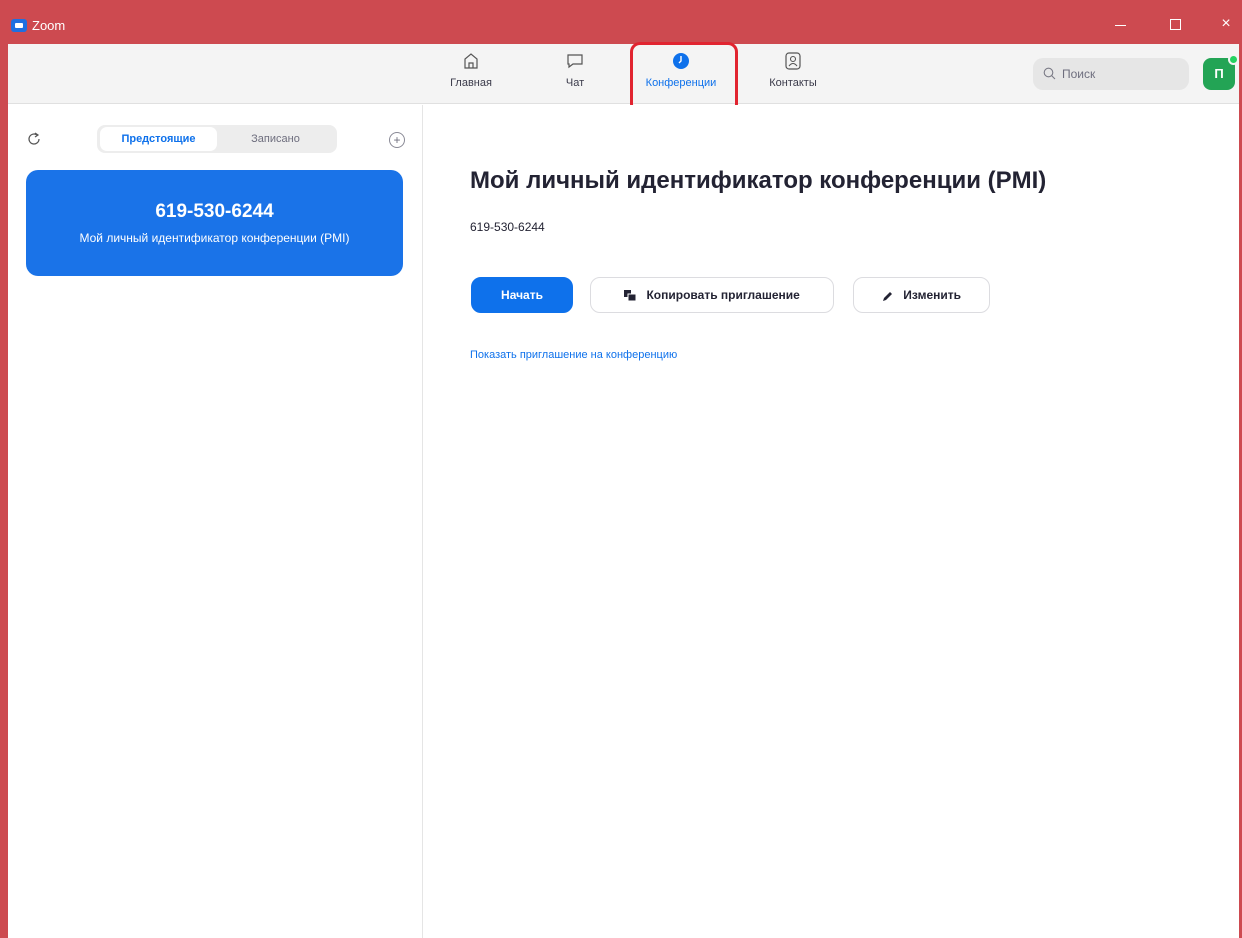  Describe the element at coordinates (573, 355) in the screenshot. I see `show-invitation-link: Показать приглашение на конференцию` at that location.